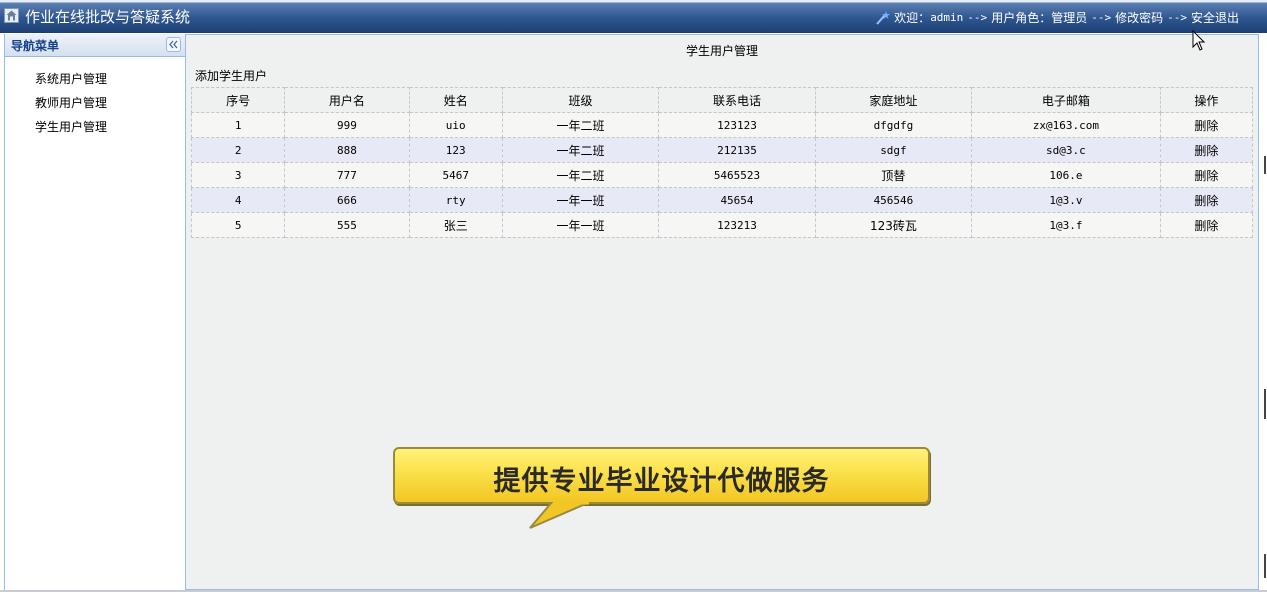 Image resolution: width=1267 pixels, height=592 pixels. I want to click on cell-username: 999, so click(347, 125).